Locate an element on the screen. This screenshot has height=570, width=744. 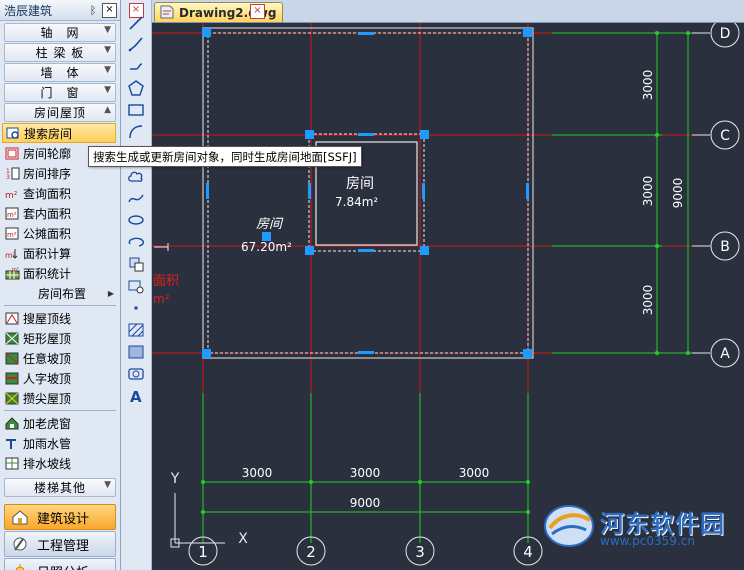
palette-close-button: × is located at coordinates (109, 10).